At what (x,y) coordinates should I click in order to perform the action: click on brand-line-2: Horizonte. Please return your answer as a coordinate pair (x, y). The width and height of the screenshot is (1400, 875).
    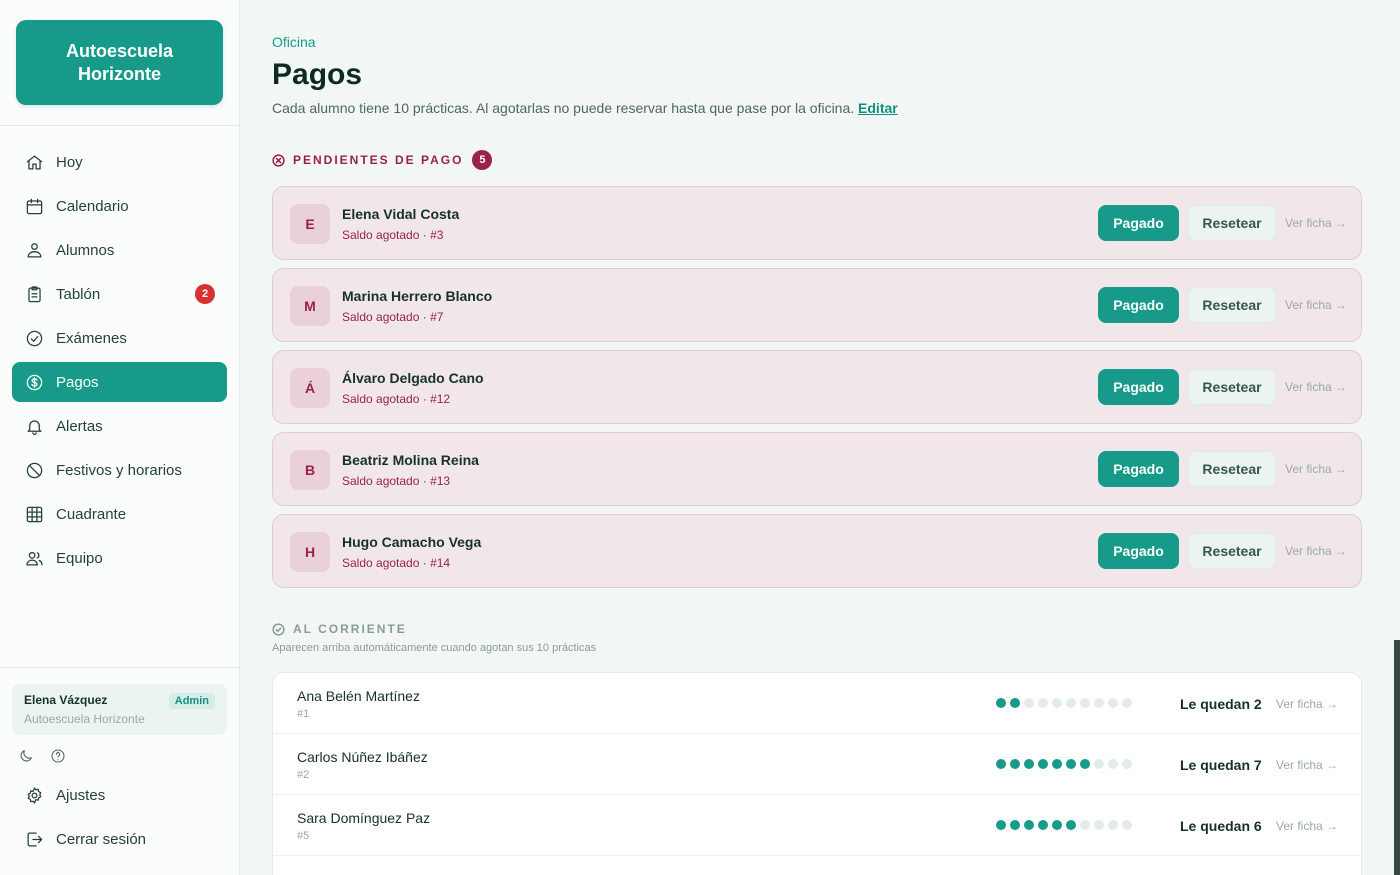
    Looking at the image, I should click on (119, 73).